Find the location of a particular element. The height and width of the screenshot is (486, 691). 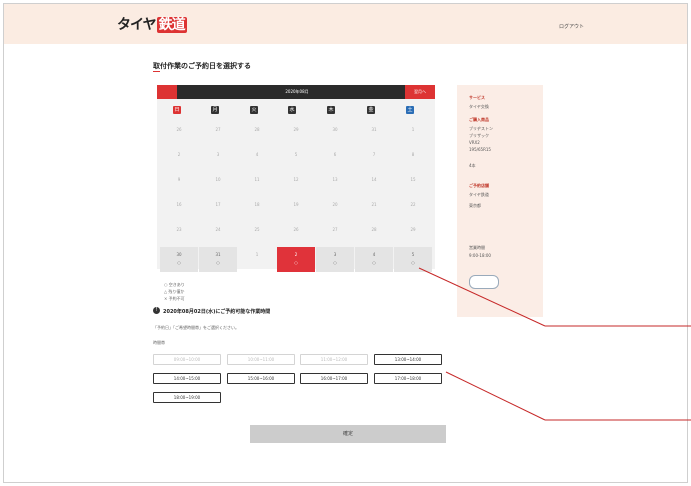

callout-line-calendar is located at coordinates (482, 297).